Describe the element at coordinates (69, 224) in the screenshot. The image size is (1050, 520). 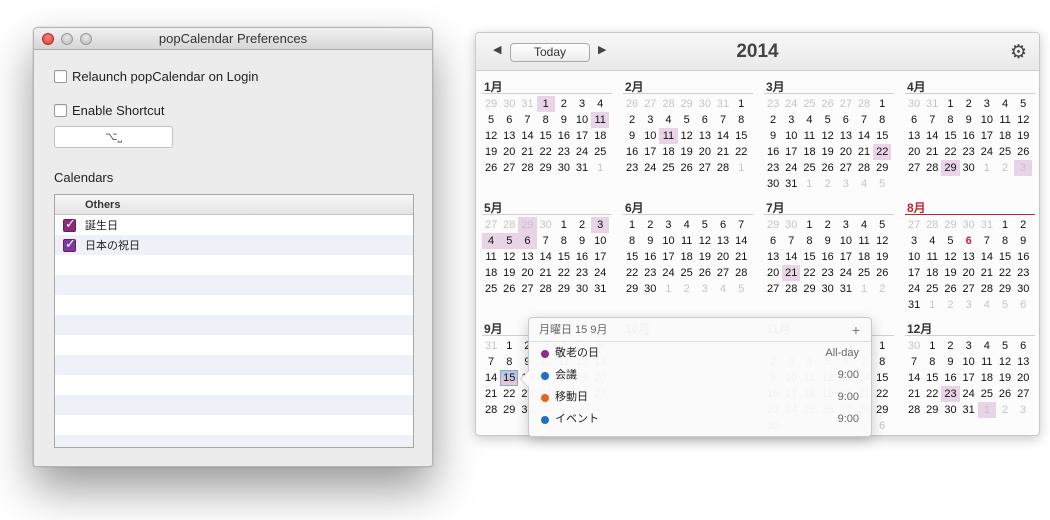
I see `calendar-checkbox` at that location.